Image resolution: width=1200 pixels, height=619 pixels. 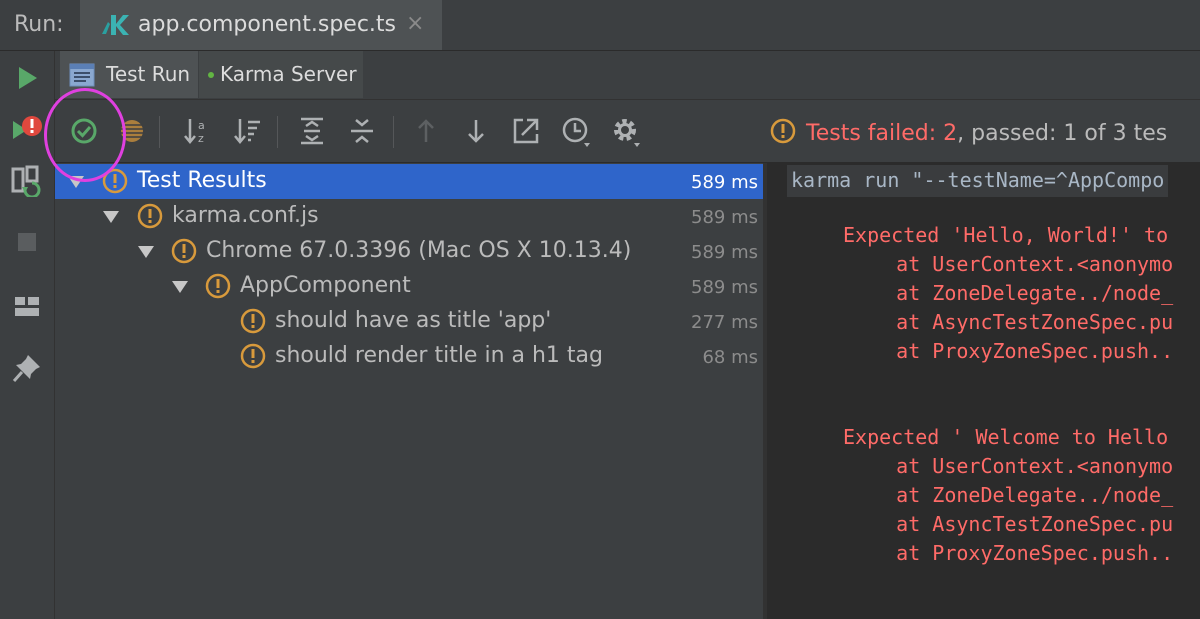 What do you see at coordinates (267, 24) in the screenshot?
I see `run-tab-title: app.component.spec.ts` at bounding box center [267, 24].